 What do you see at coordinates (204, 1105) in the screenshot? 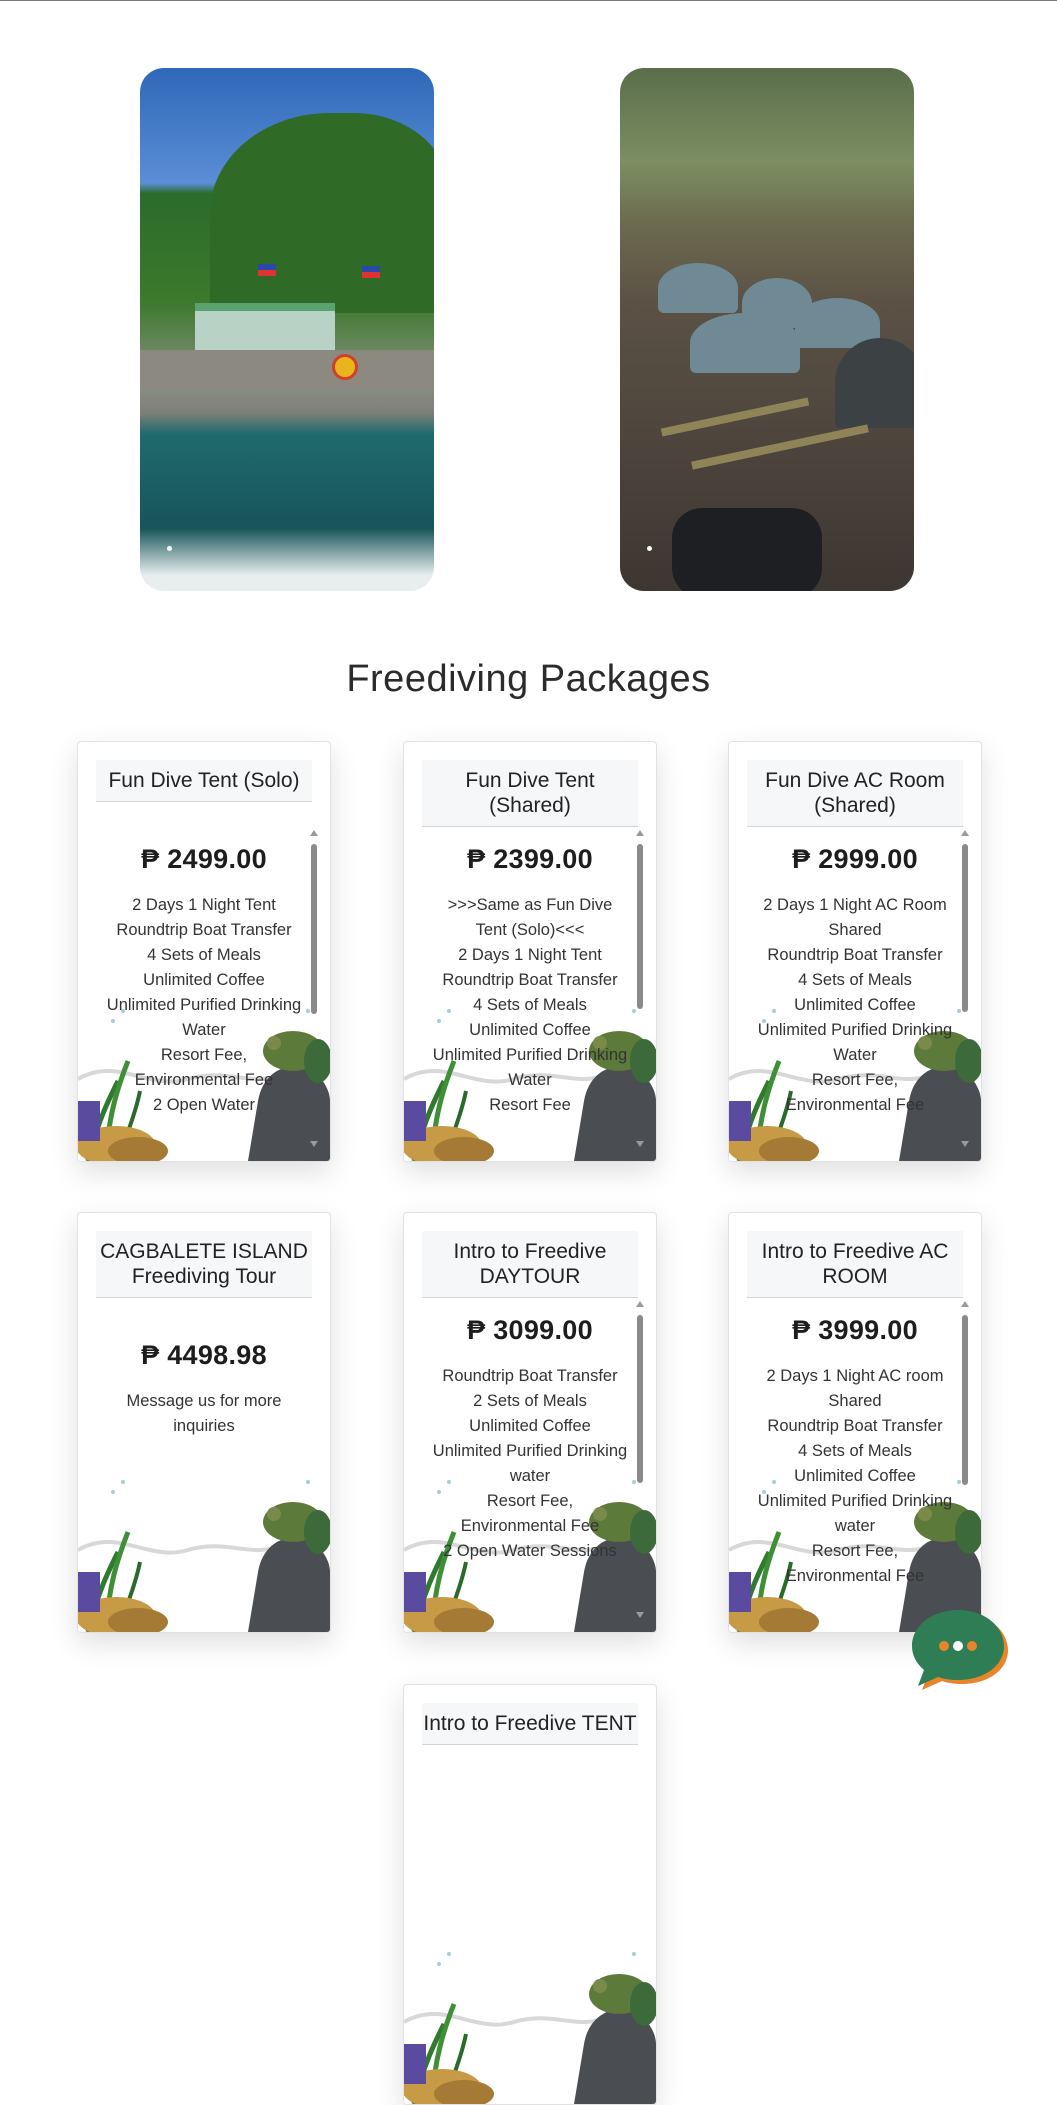
I see `feature-item: 2 Open Water` at bounding box center [204, 1105].